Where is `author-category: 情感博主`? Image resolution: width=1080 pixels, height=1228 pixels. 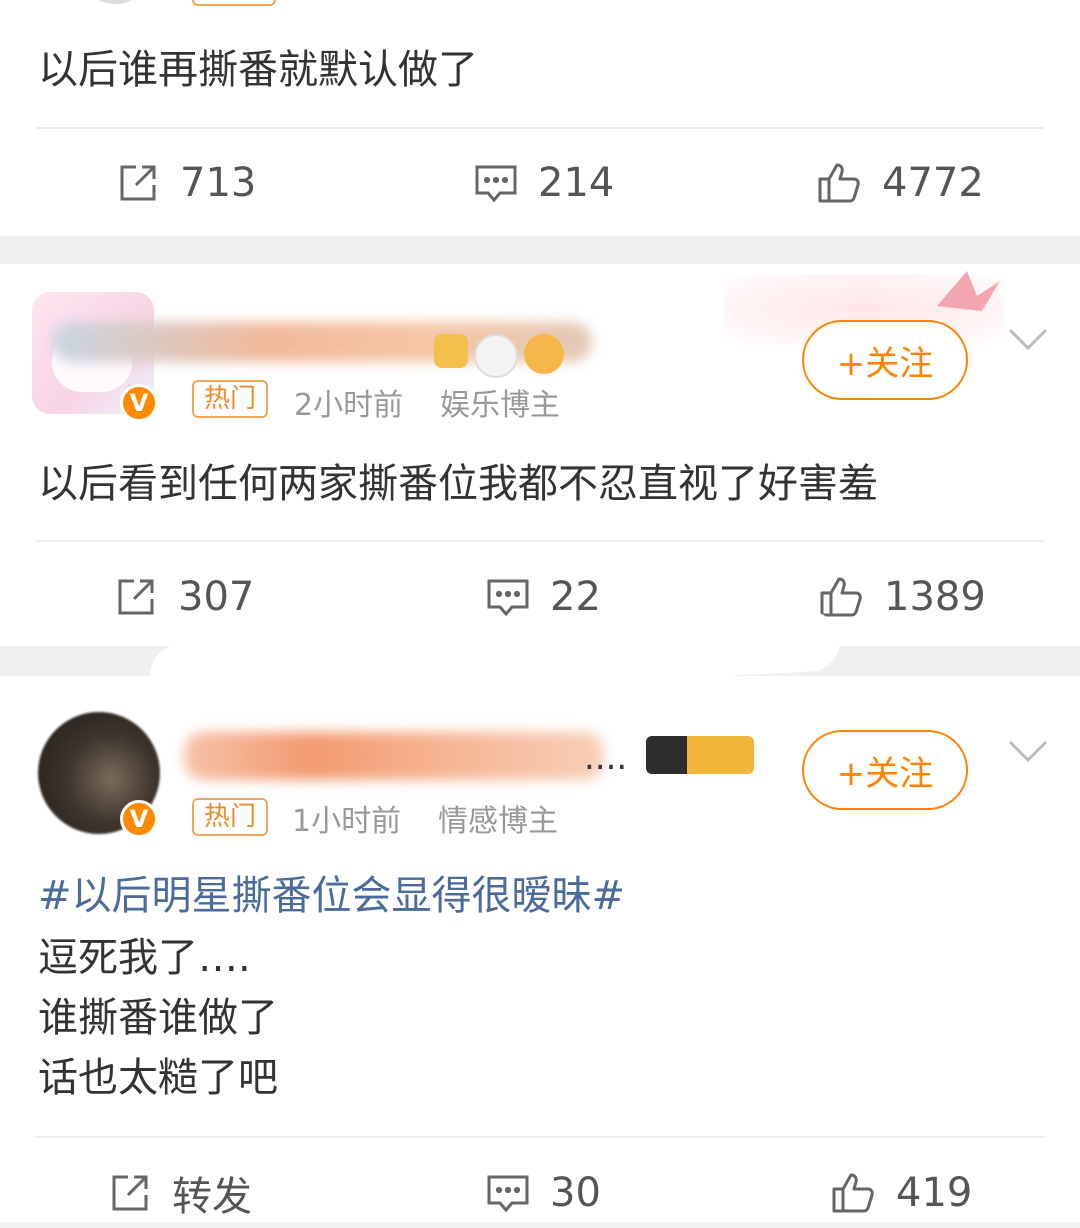
author-category: 情感博主 is located at coordinates (498, 821).